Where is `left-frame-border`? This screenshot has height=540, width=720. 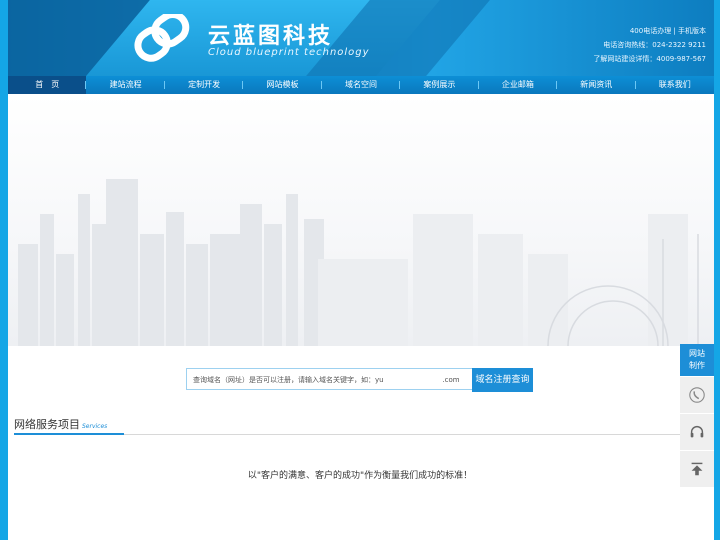
left-frame-border is located at coordinates (4, 270).